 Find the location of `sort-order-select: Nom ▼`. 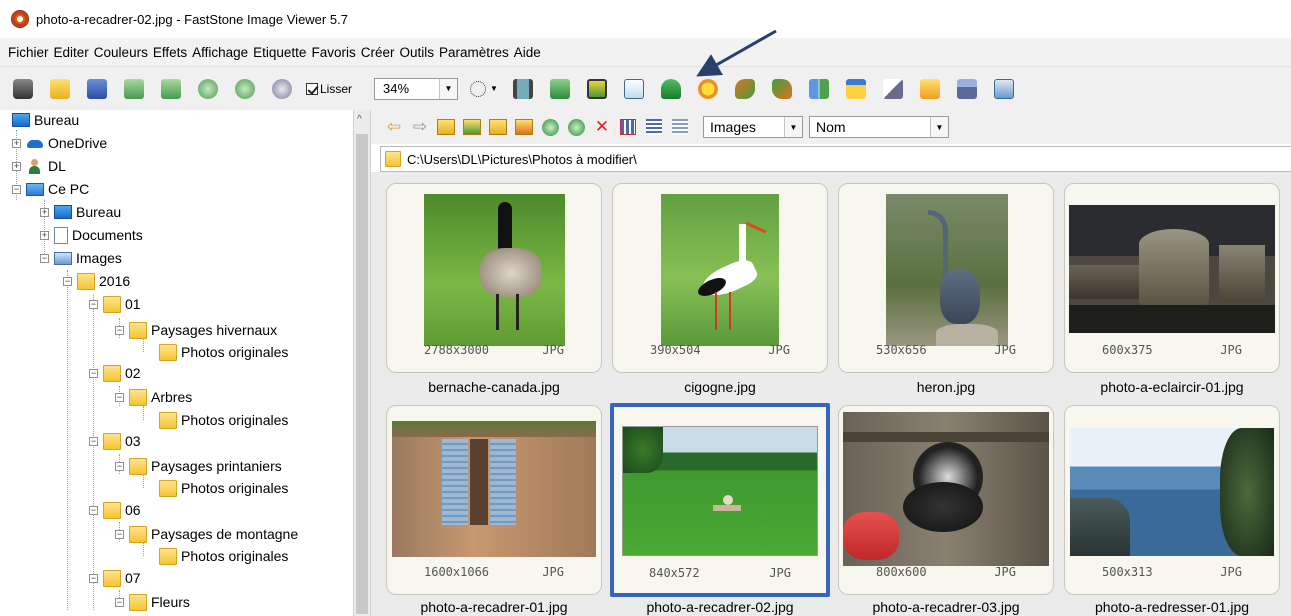

sort-order-select: Nom ▼ is located at coordinates (879, 127).